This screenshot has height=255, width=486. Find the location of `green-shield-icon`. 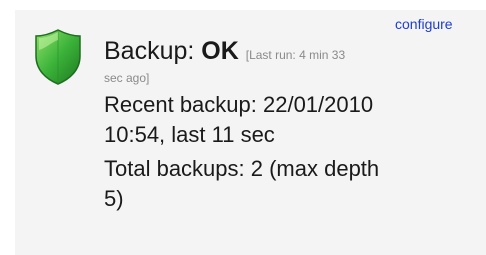

green-shield-icon is located at coordinates (58, 57).